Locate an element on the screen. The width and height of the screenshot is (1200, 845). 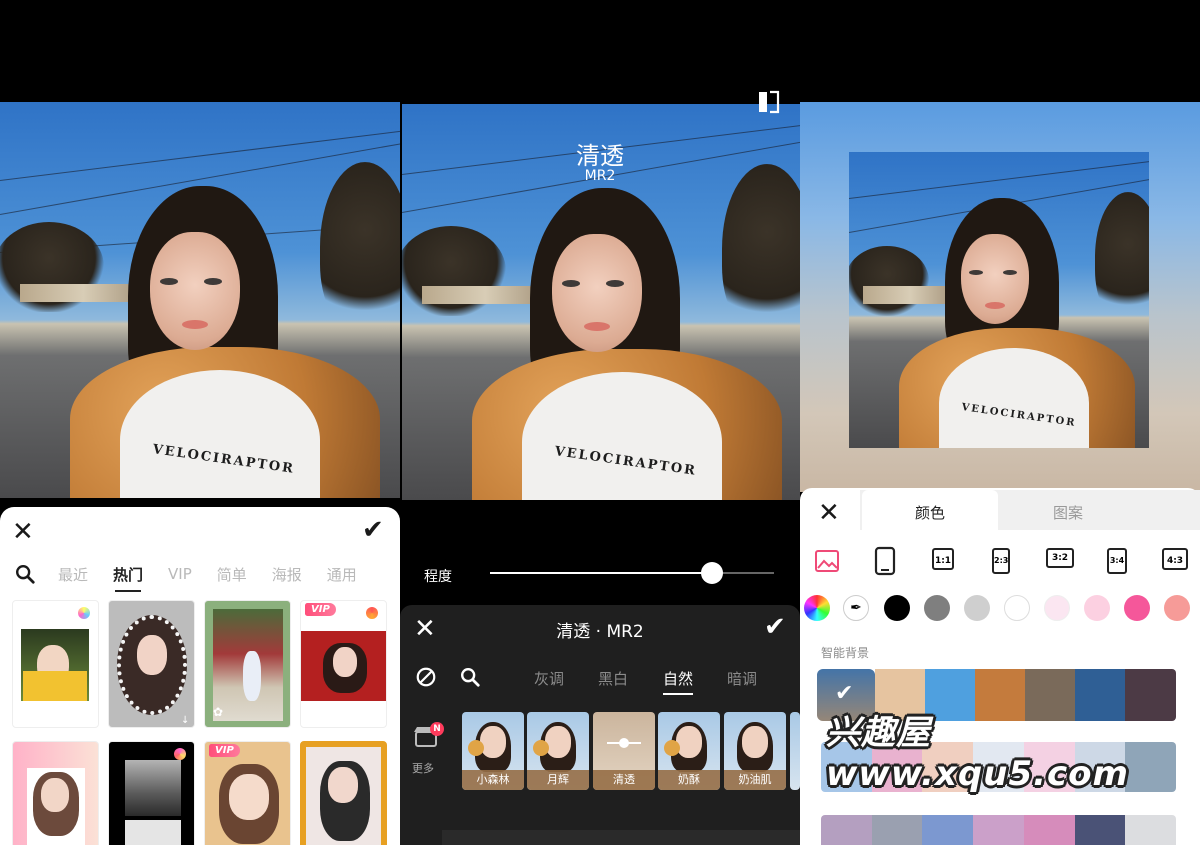
filter-categories: 灰调 黑白 自然 暗调 is located at coordinates (600, 680).